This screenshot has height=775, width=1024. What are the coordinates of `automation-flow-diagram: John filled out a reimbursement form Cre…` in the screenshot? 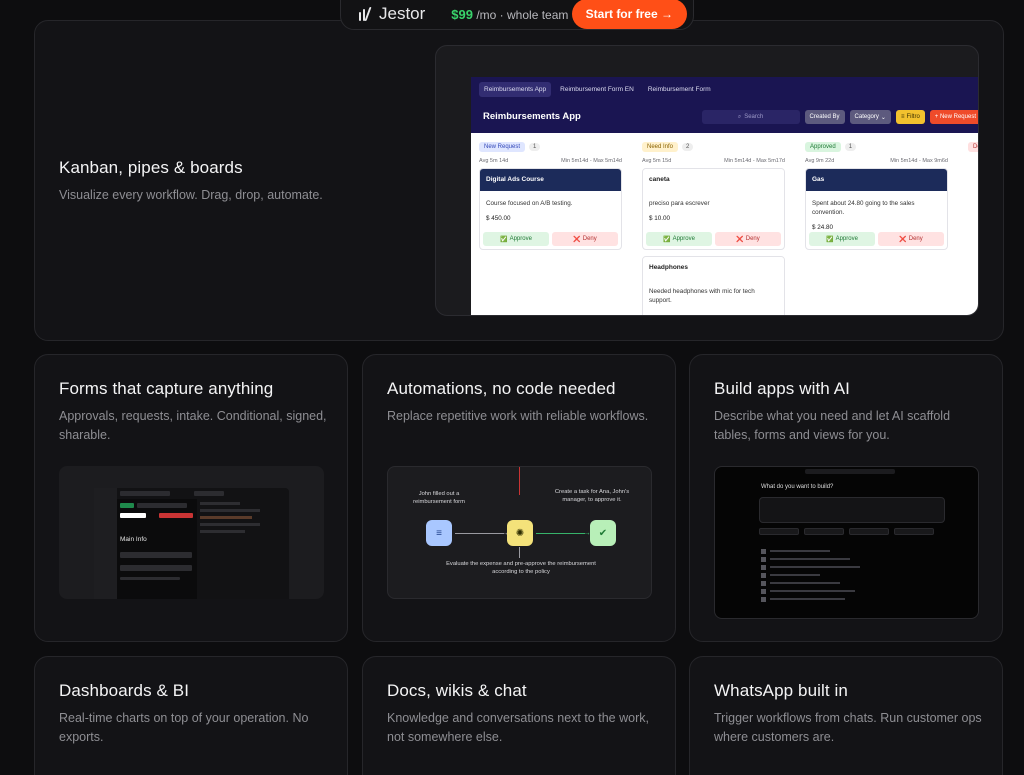 It's located at (519, 532).